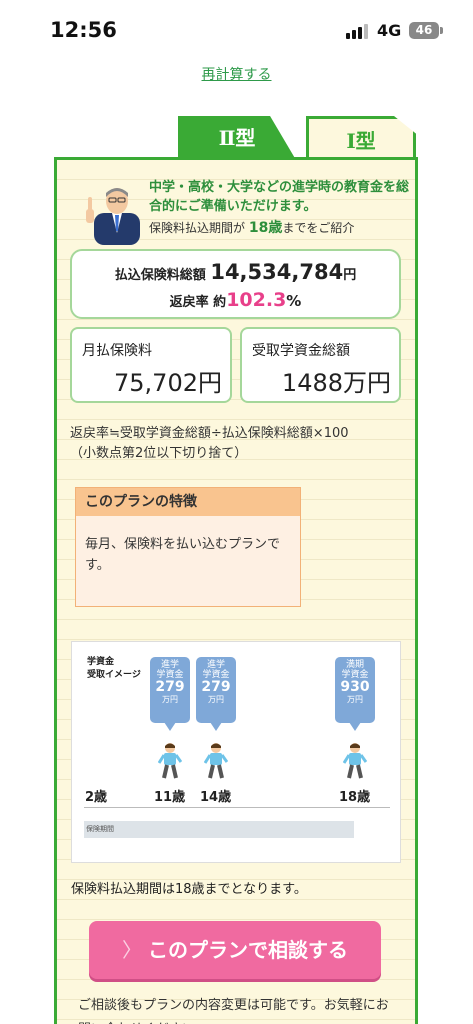 The image size is (473, 1024). What do you see at coordinates (159, 453) in the screenshot?
I see `formula-line-2: （小数点第2位以下切り捨て）` at bounding box center [159, 453].